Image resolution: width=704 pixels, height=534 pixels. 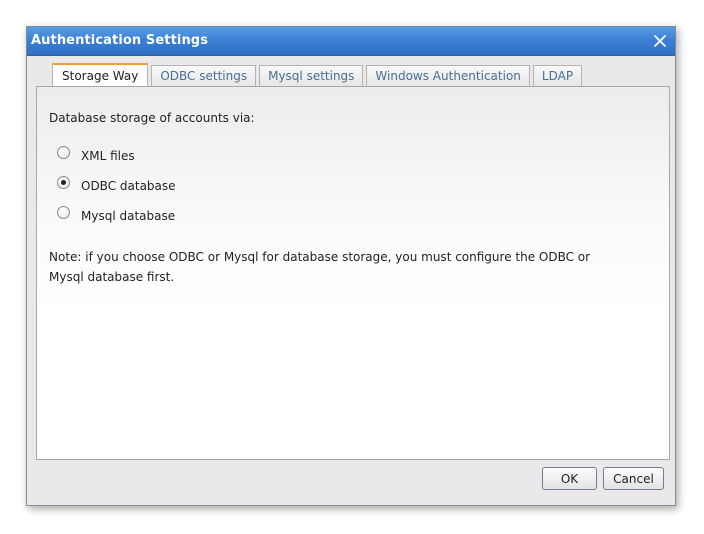 What do you see at coordinates (152, 118) in the screenshot?
I see `storage-heading: Database storage of accounts via:` at bounding box center [152, 118].